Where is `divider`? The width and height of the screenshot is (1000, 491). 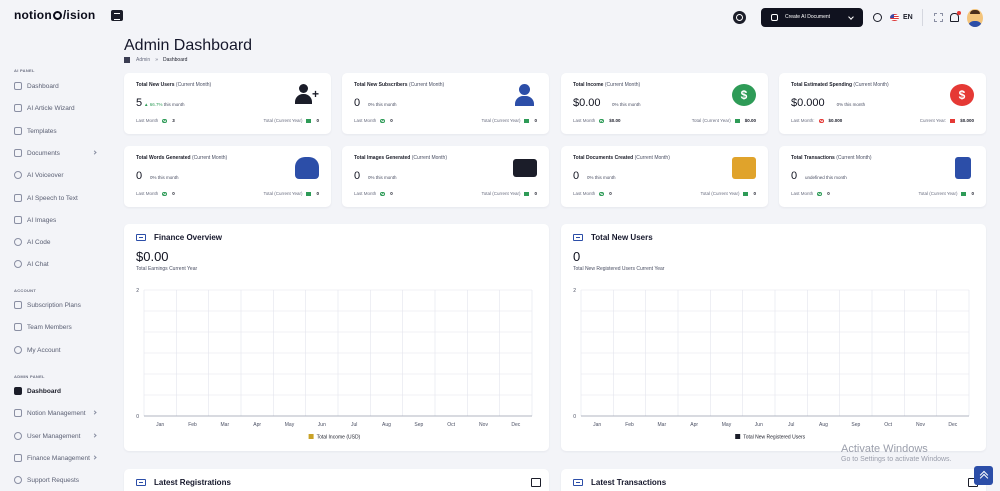
divider is located at coordinates (922, 17).